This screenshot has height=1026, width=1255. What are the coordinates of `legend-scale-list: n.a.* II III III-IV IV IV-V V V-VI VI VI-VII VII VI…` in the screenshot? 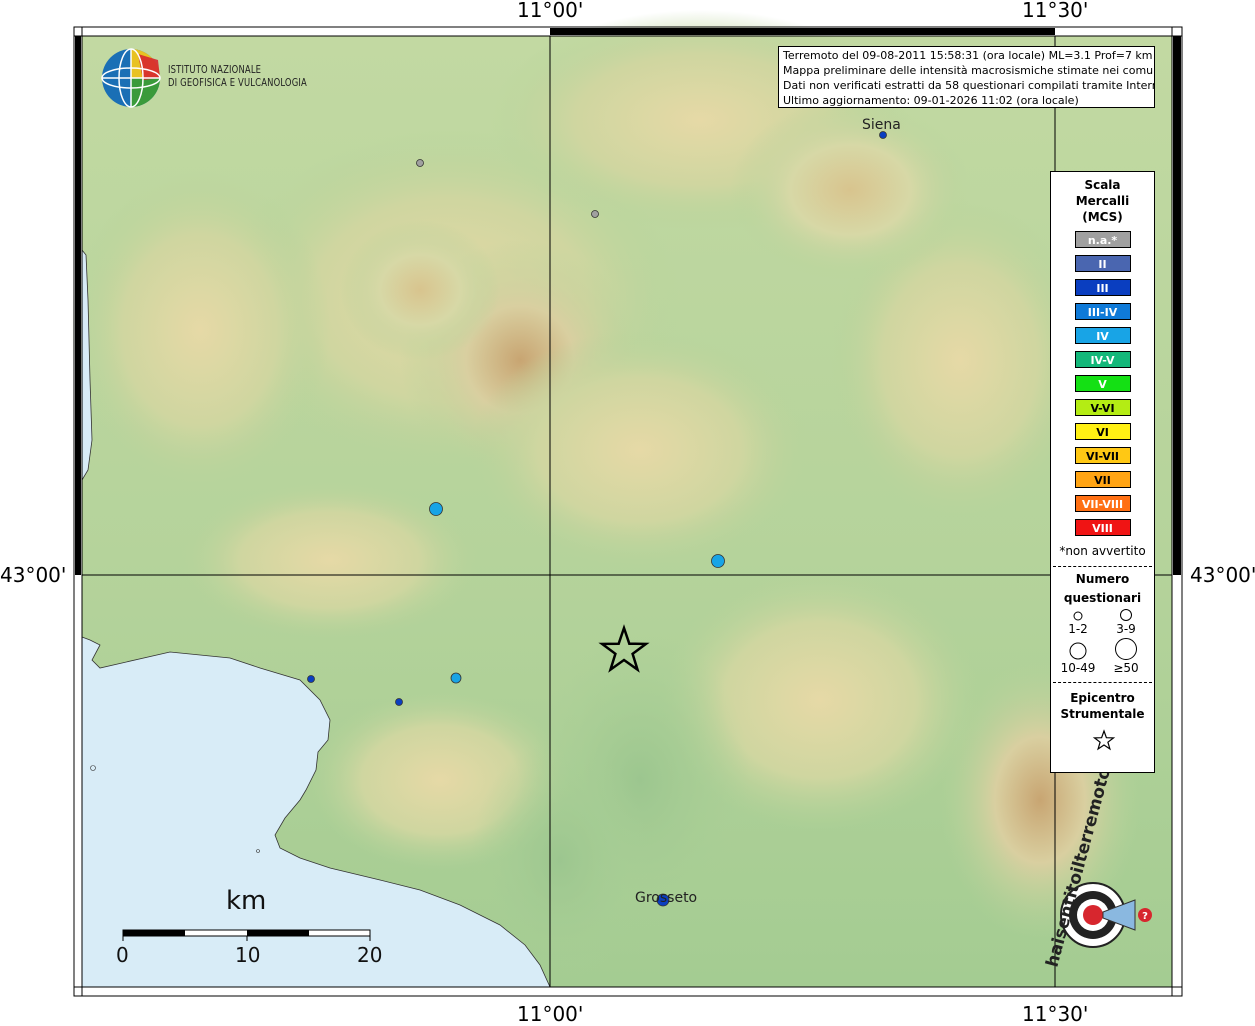 It's located at (1102, 383).